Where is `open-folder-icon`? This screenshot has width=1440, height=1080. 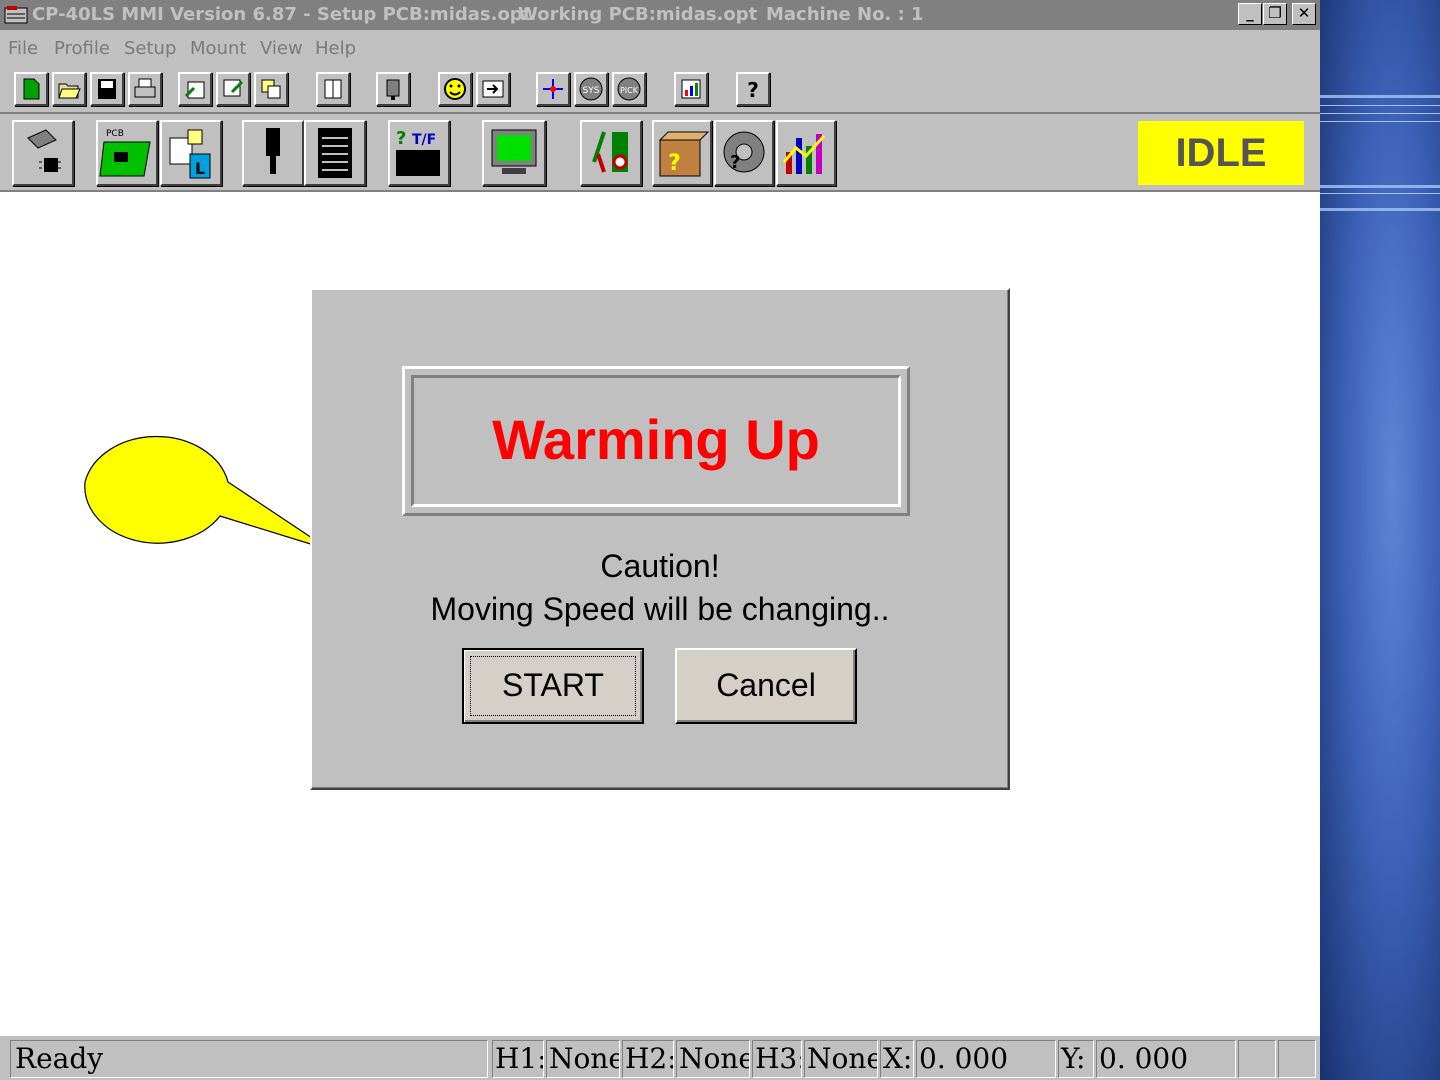 open-folder-icon is located at coordinates (69, 91).